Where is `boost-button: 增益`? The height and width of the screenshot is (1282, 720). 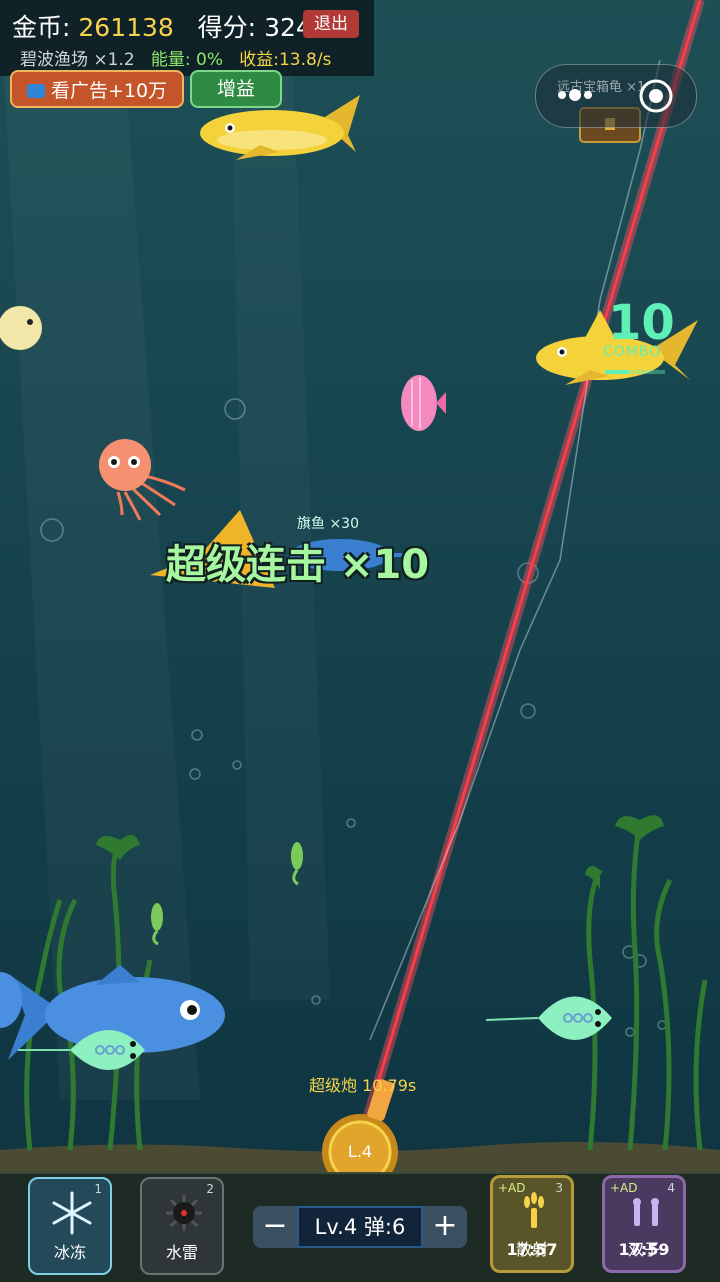 boost-button: 增益 is located at coordinates (236, 89).